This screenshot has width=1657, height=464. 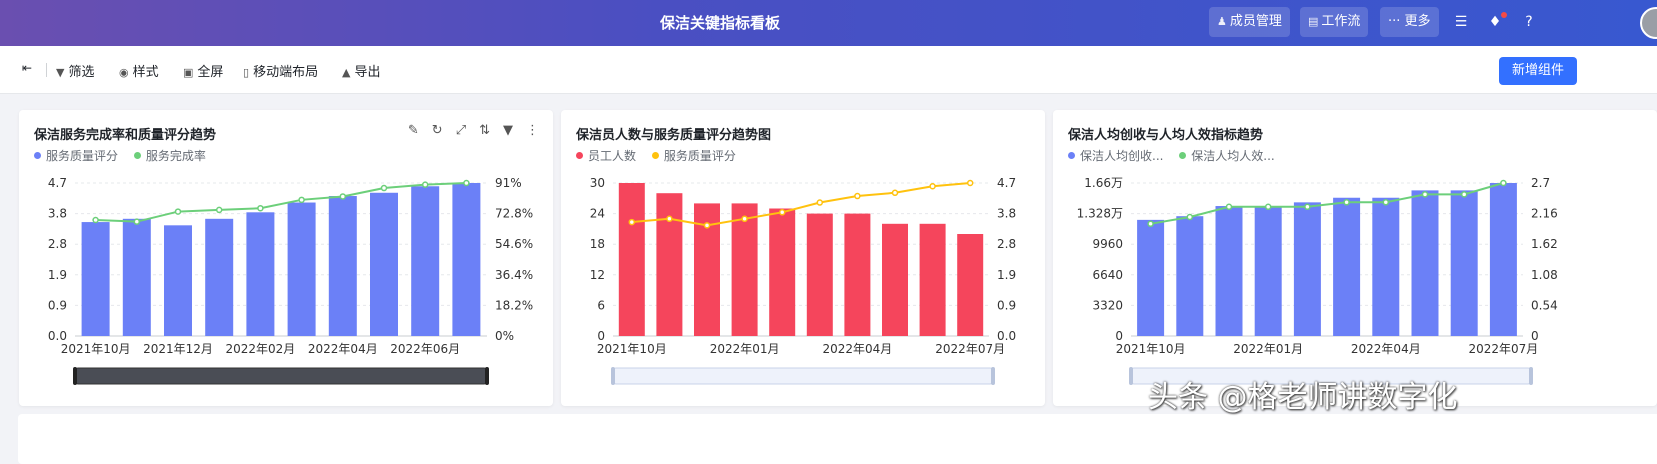 What do you see at coordinates (1544, 214) in the screenshot?
I see `y2-tick-label: 2.16` at bounding box center [1544, 214].